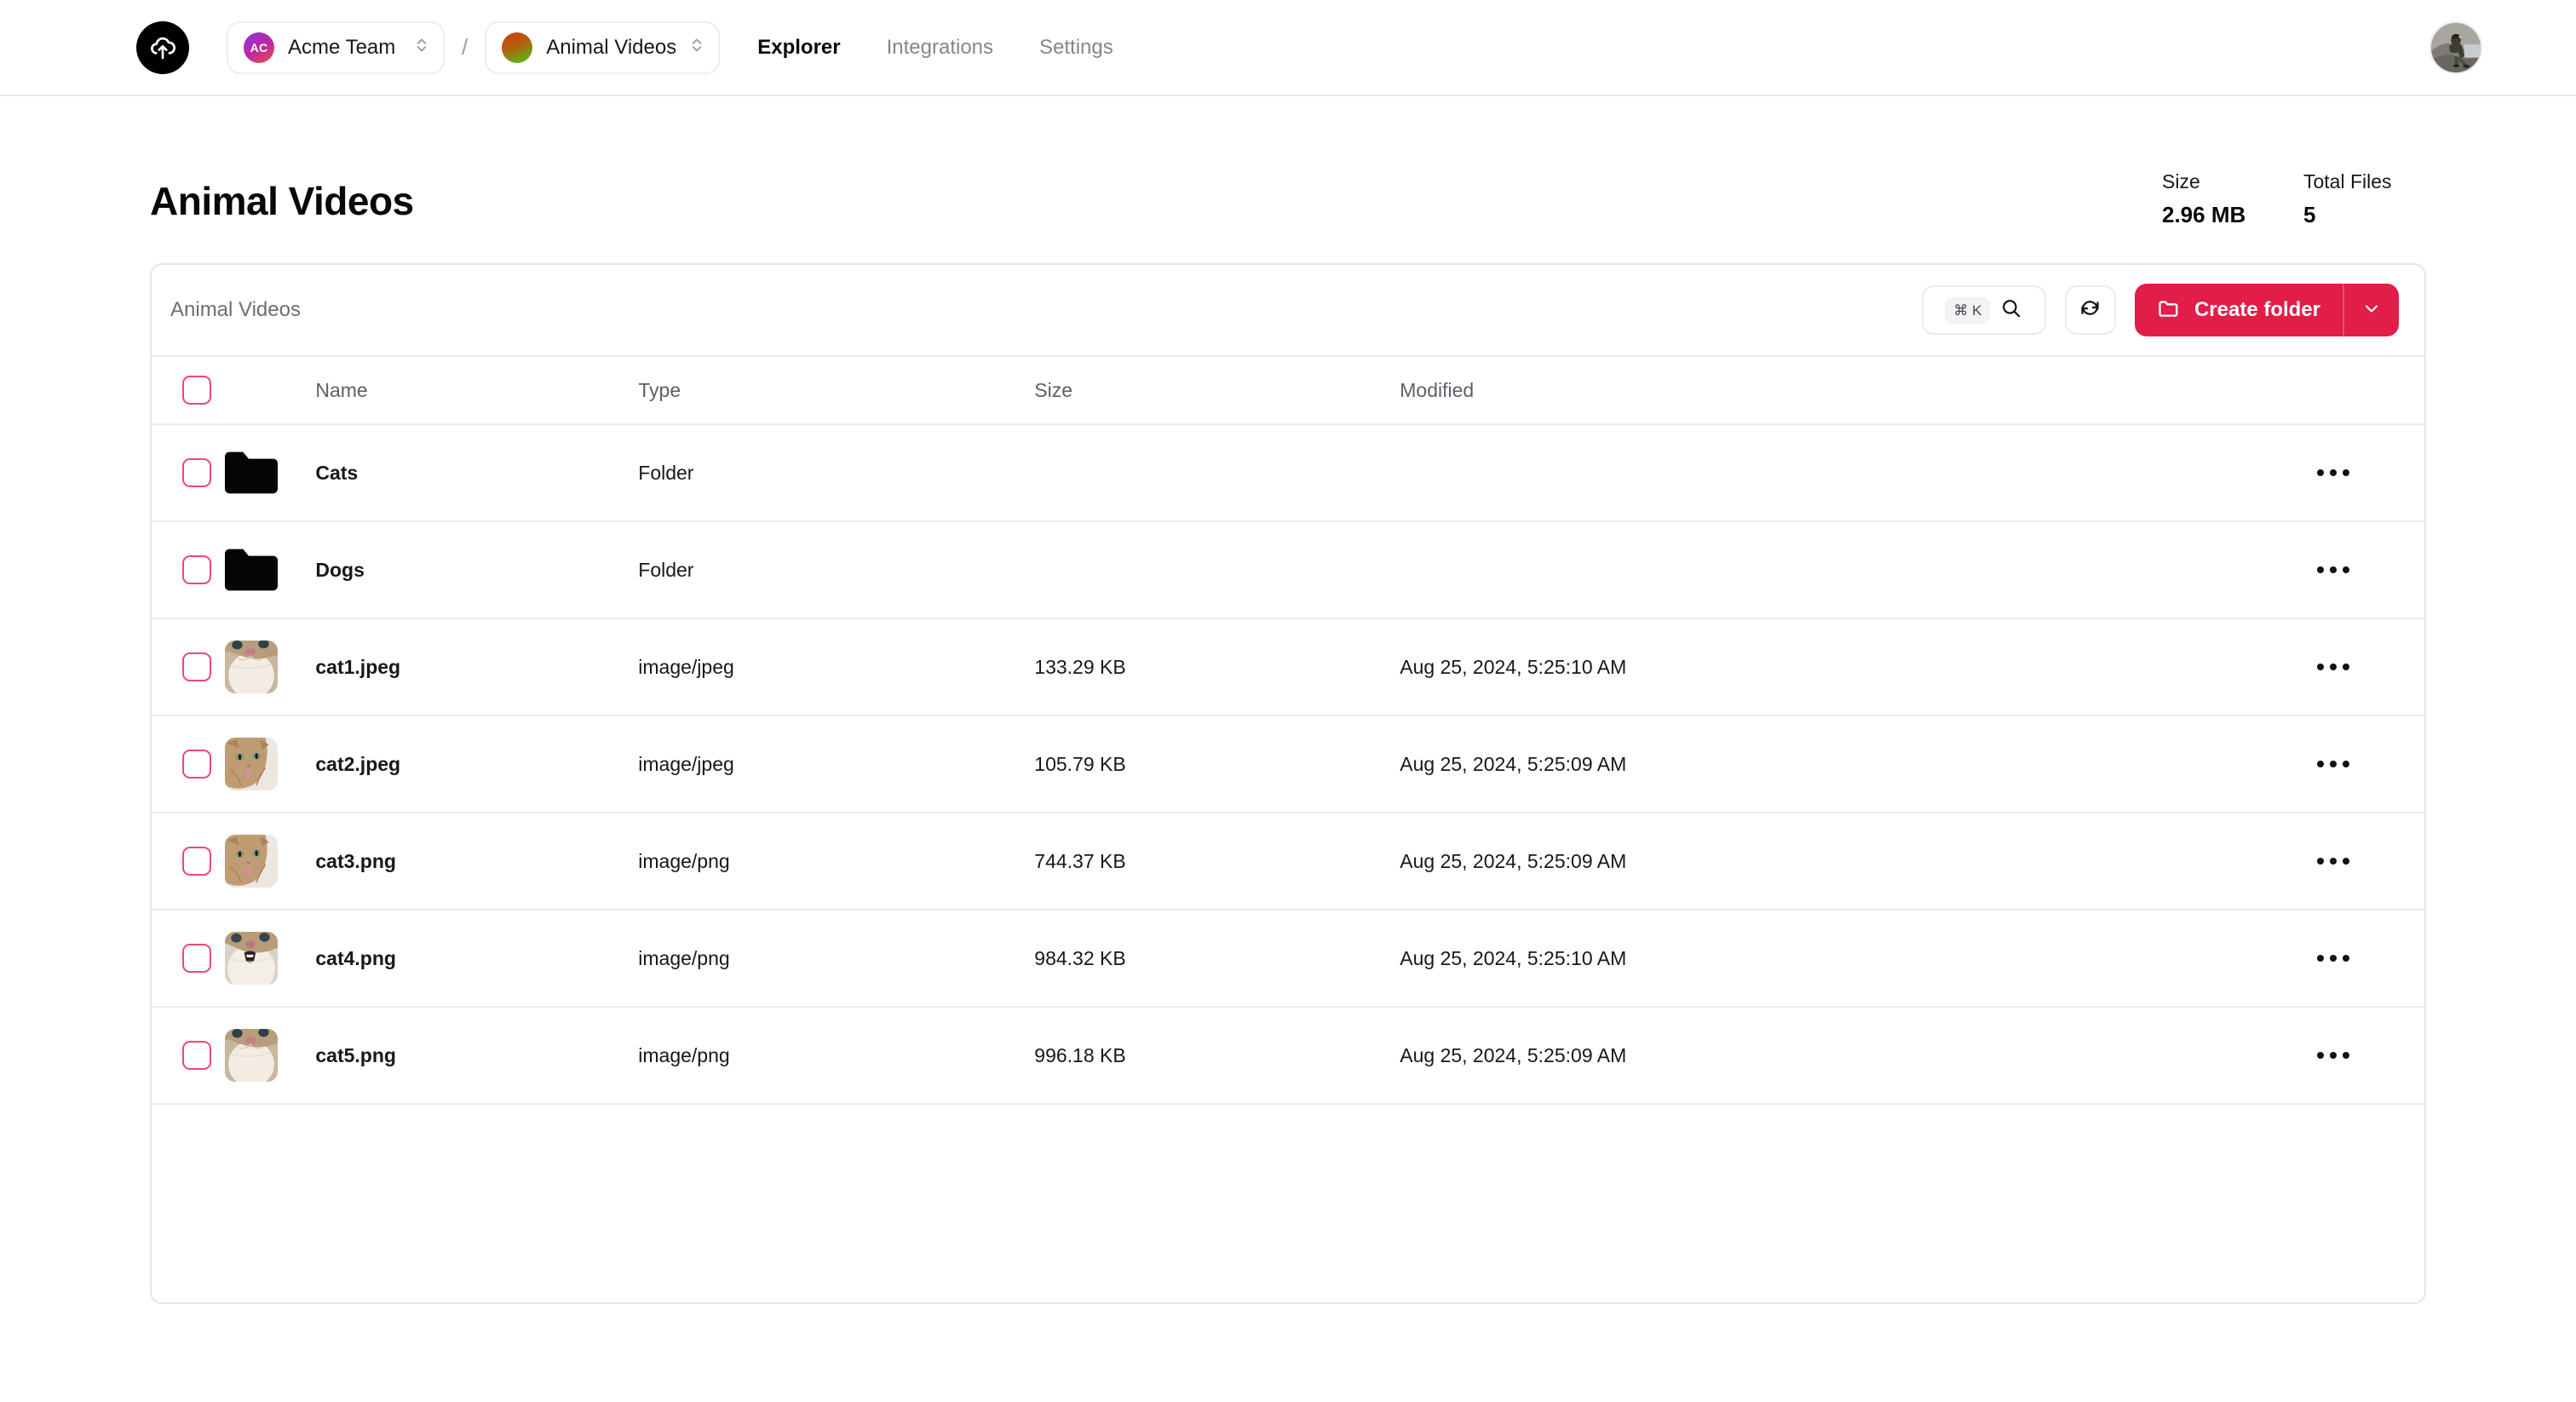 Image resolution: width=2576 pixels, height=1402 pixels. I want to click on create-folder-main: Create folder, so click(2239, 310).